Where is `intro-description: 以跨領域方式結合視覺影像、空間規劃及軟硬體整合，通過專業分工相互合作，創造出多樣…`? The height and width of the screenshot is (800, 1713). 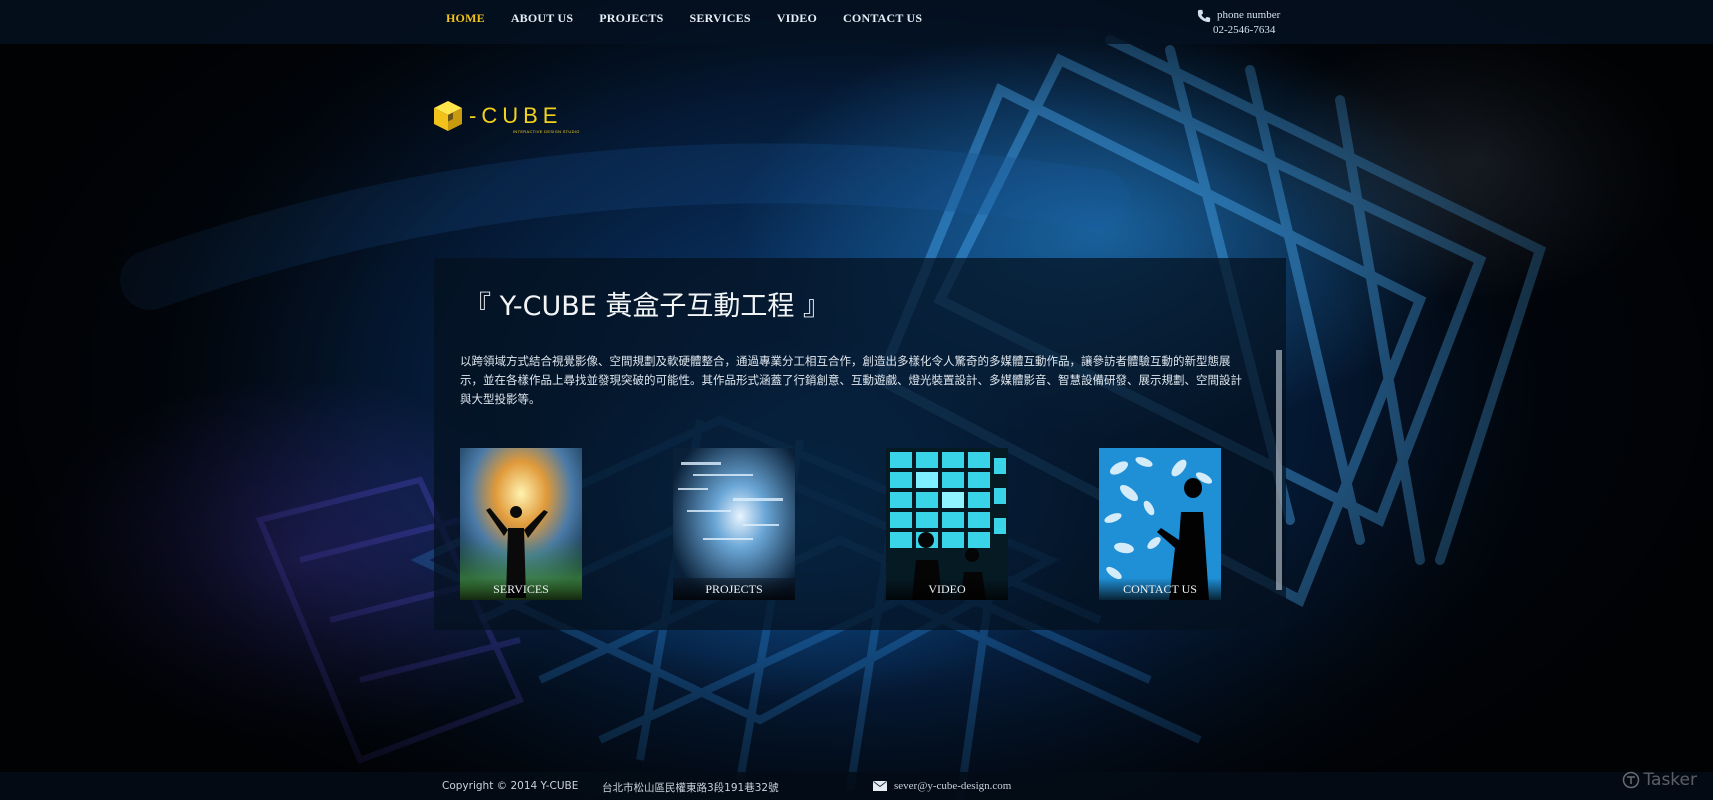 intro-description: 以跨領域方式結合視覺影像、空間規劃及軟硬體整合，通過專業分工相互合作，創造出多樣… is located at coordinates (851, 380).